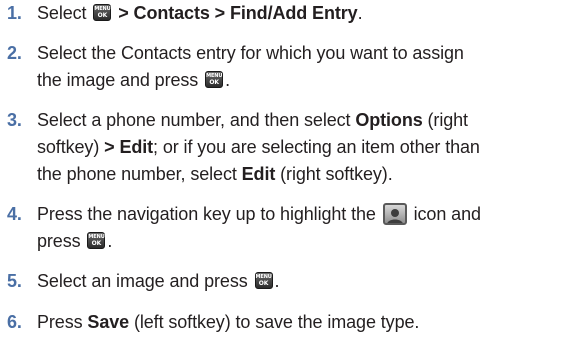  Describe the element at coordinates (14, 120) in the screenshot. I see `step-number: 3.` at that location.